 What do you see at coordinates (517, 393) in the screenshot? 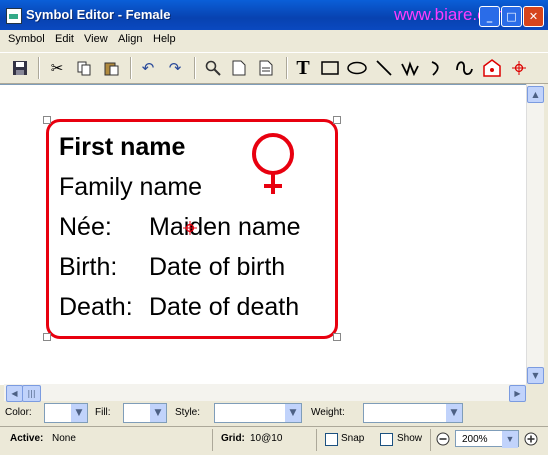
I see `scroll-right-icon: ▶` at bounding box center [517, 393].